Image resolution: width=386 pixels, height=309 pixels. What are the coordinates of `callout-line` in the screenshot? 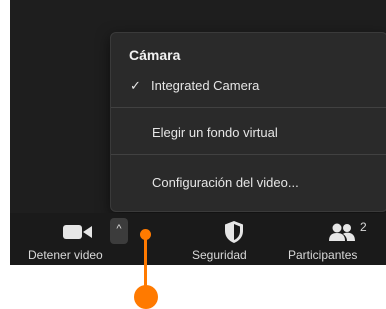 It's located at (145, 263).